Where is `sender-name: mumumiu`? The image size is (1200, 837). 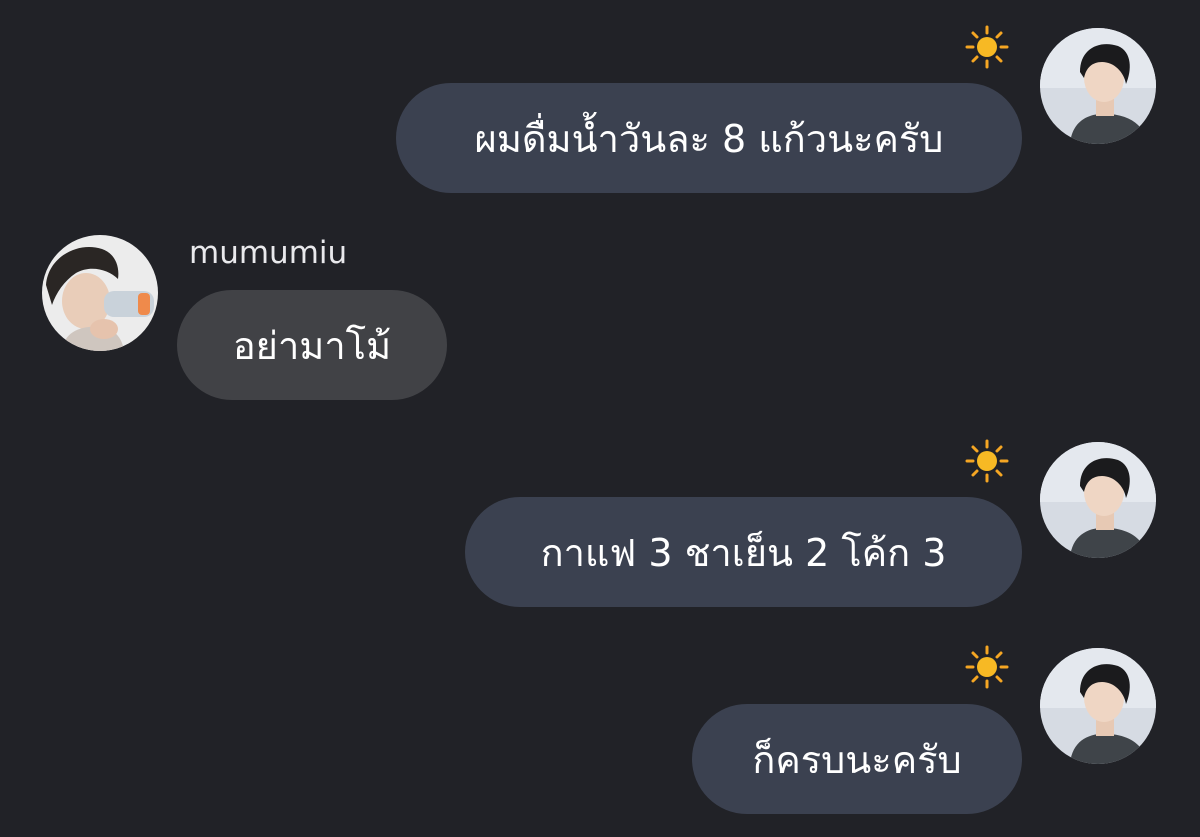 sender-name: mumumiu is located at coordinates (268, 253).